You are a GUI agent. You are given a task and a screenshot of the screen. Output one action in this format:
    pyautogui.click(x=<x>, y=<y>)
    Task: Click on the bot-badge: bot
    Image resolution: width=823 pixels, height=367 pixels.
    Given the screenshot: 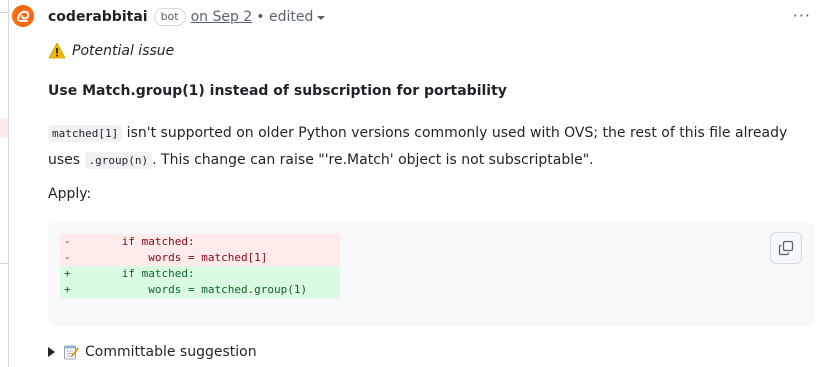 What is the action you would take?
    pyautogui.click(x=169, y=17)
    